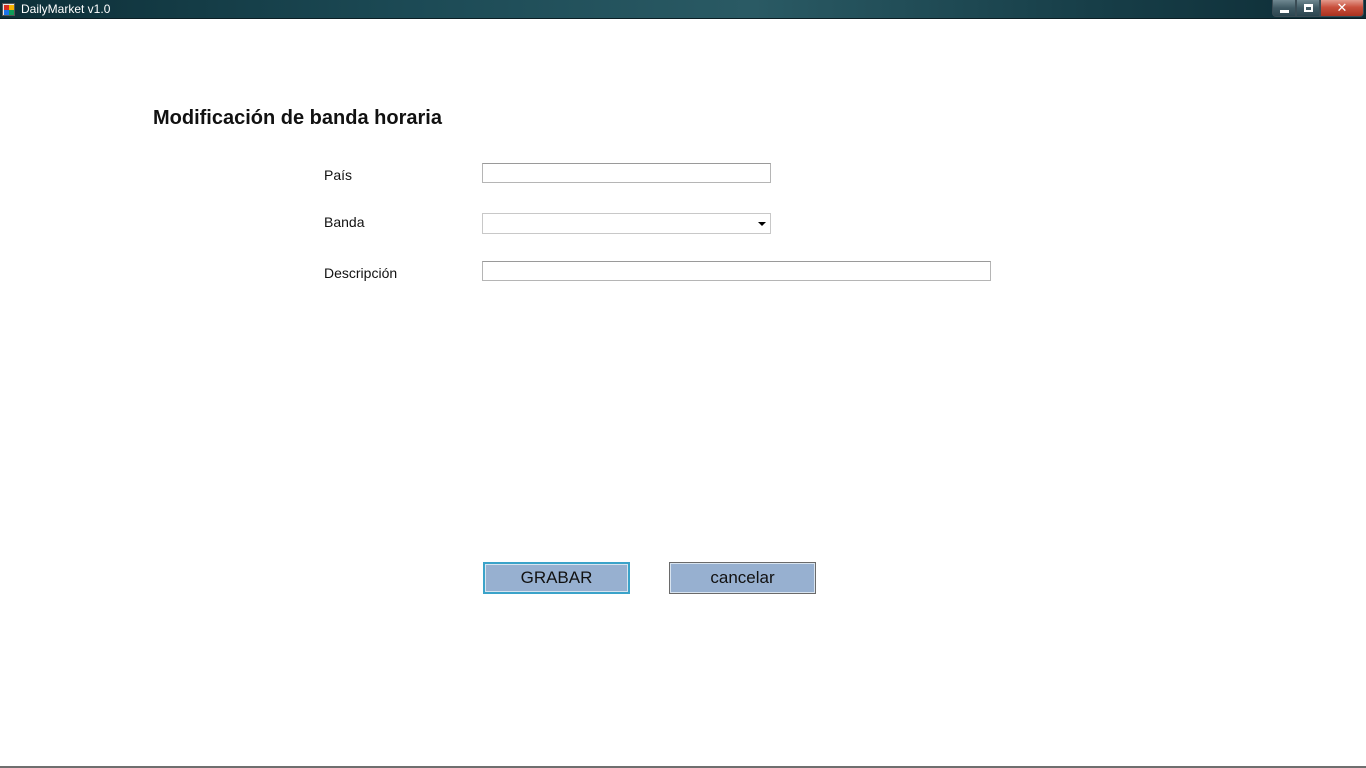 Image resolution: width=1366 pixels, height=768 pixels. I want to click on page-title: Modificación de banda horaria, so click(297, 118).